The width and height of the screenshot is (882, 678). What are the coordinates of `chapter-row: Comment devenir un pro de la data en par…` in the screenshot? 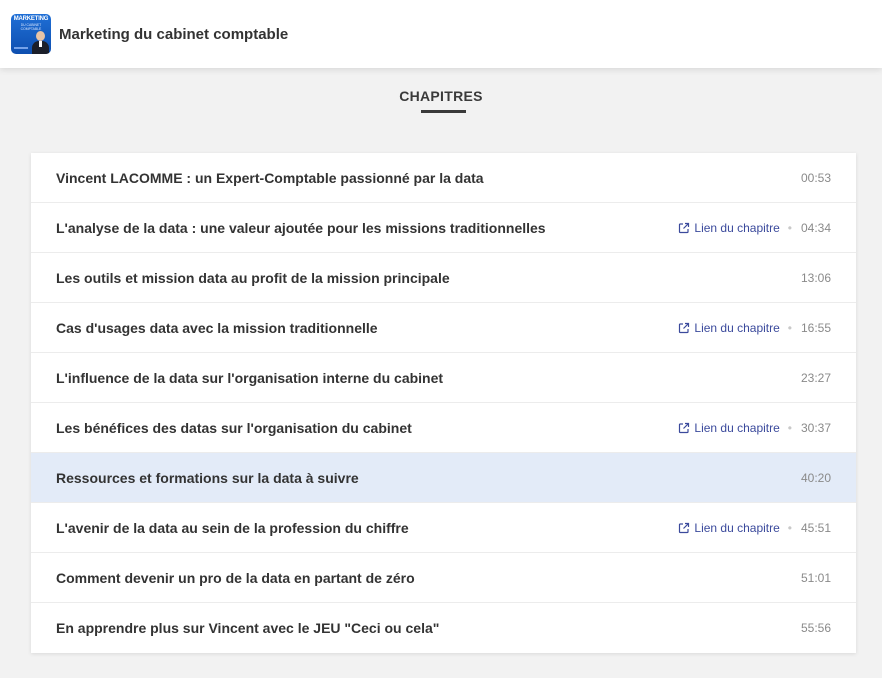 It's located at (443, 578).